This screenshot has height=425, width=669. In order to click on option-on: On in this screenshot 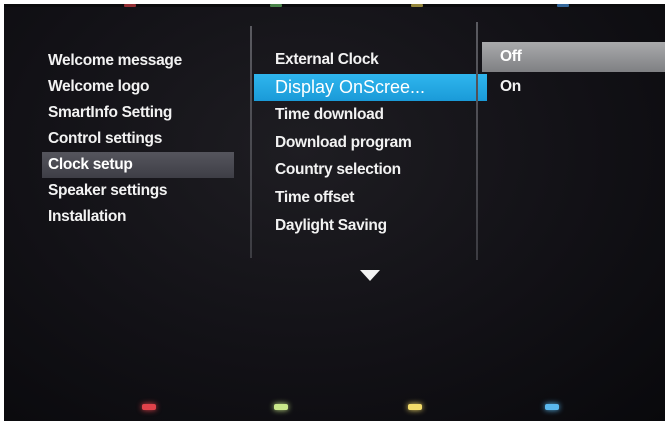, I will do `click(573, 87)`.